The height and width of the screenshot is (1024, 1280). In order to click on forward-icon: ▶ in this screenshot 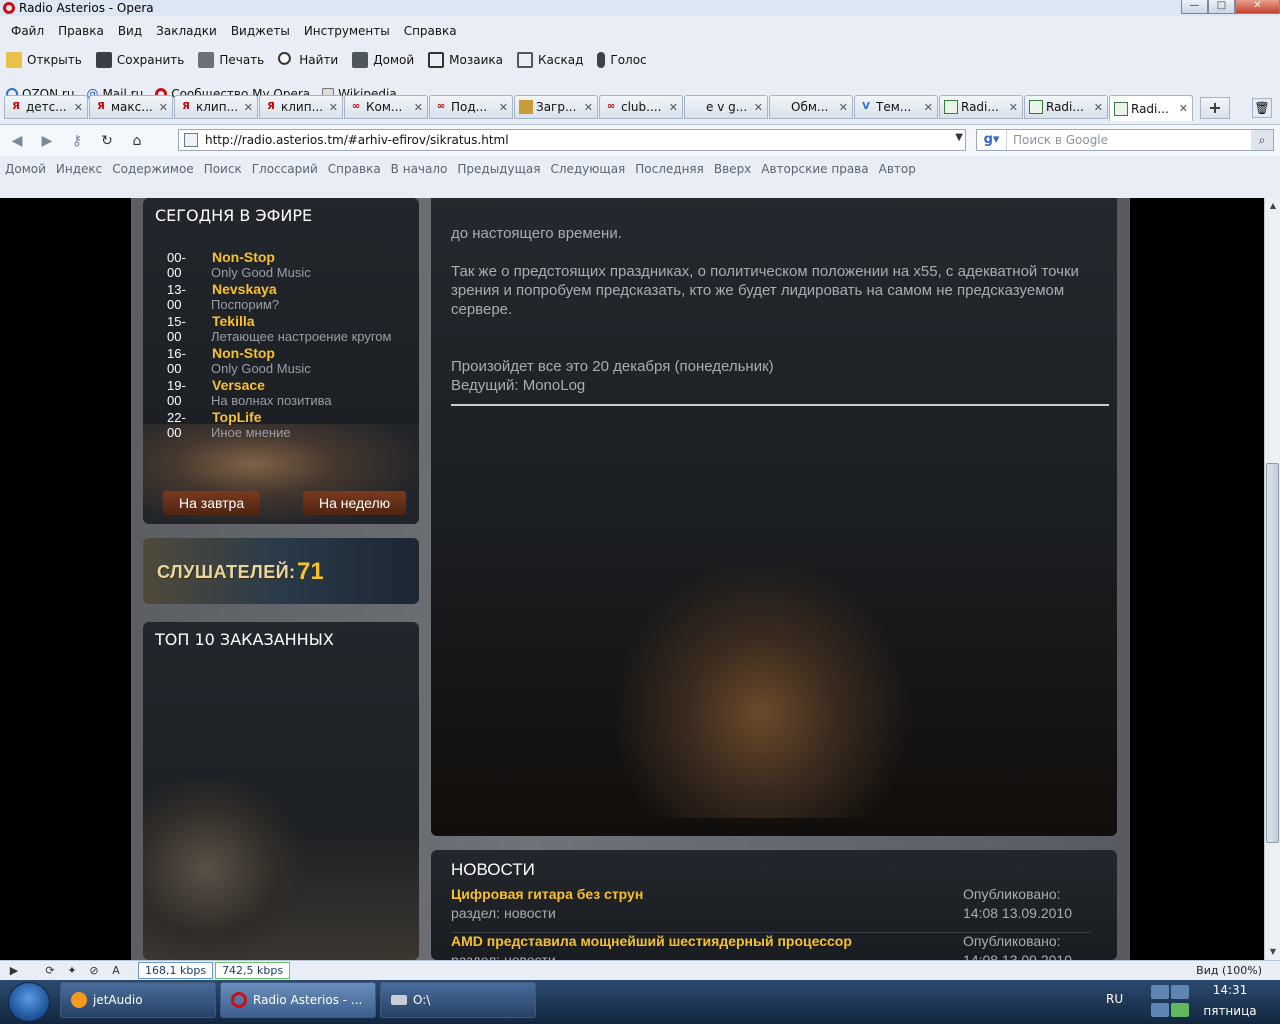, I will do `click(47, 141)`.